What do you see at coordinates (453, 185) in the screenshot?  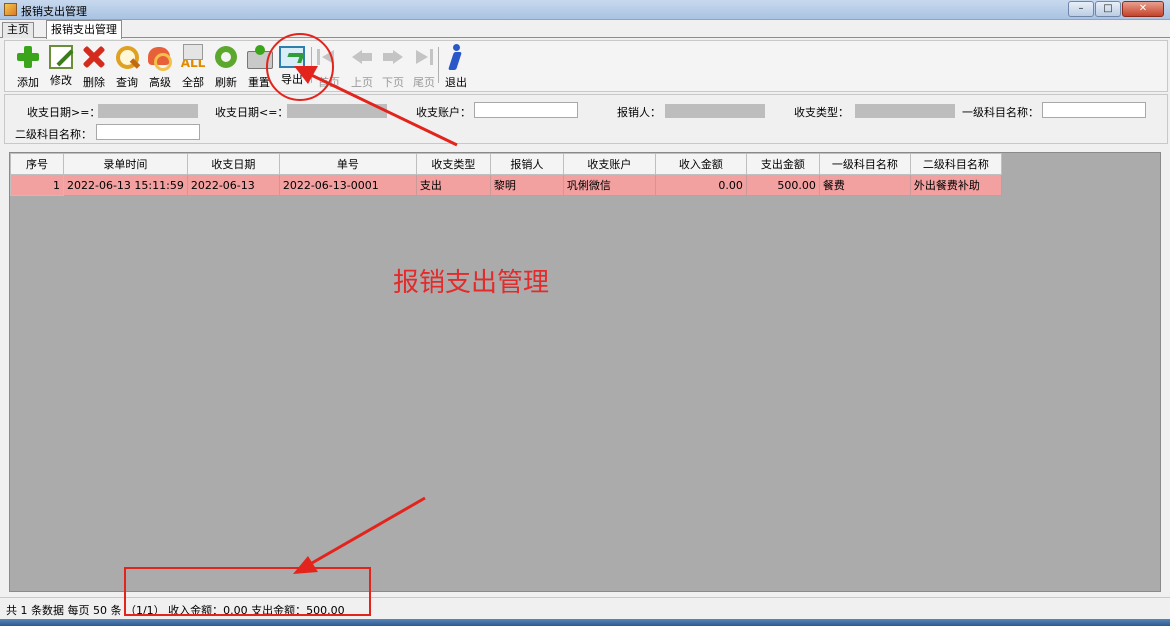 I see `cell-type: 支出` at bounding box center [453, 185].